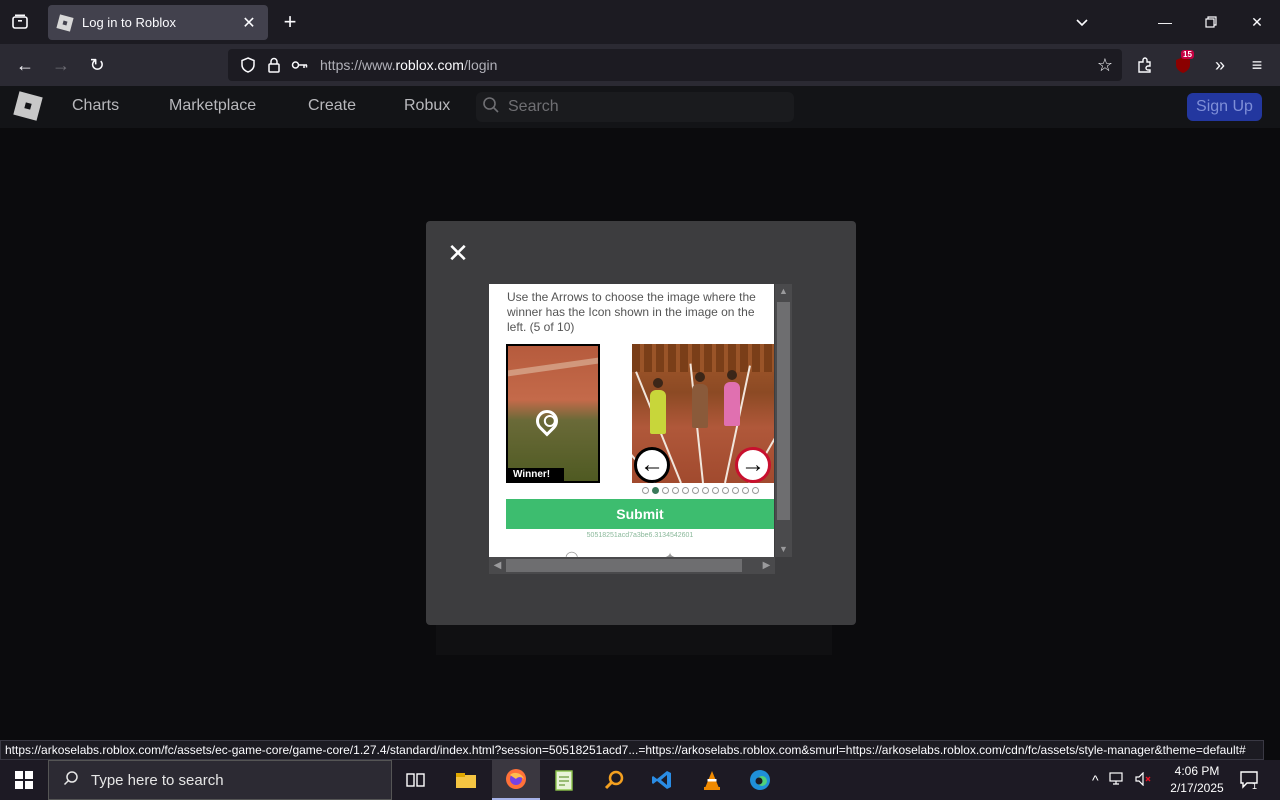 The height and width of the screenshot is (800, 1280). What do you see at coordinates (1095, 780) in the screenshot?
I see `show-hidden-icons-chevron-icon: ^` at bounding box center [1095, 780].